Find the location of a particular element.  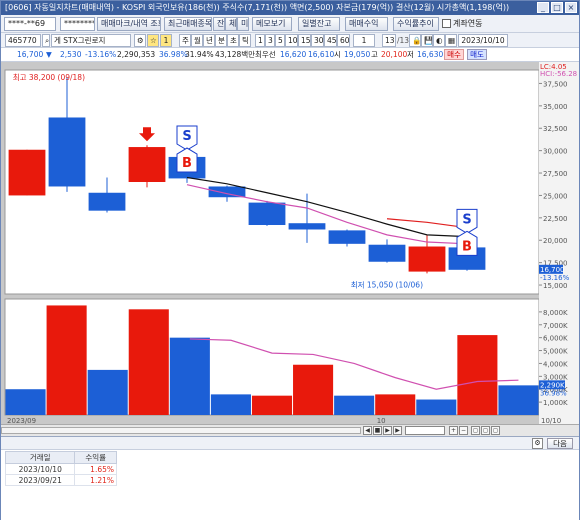

best-bid: 16,610 is located at coordinates (321, 54).